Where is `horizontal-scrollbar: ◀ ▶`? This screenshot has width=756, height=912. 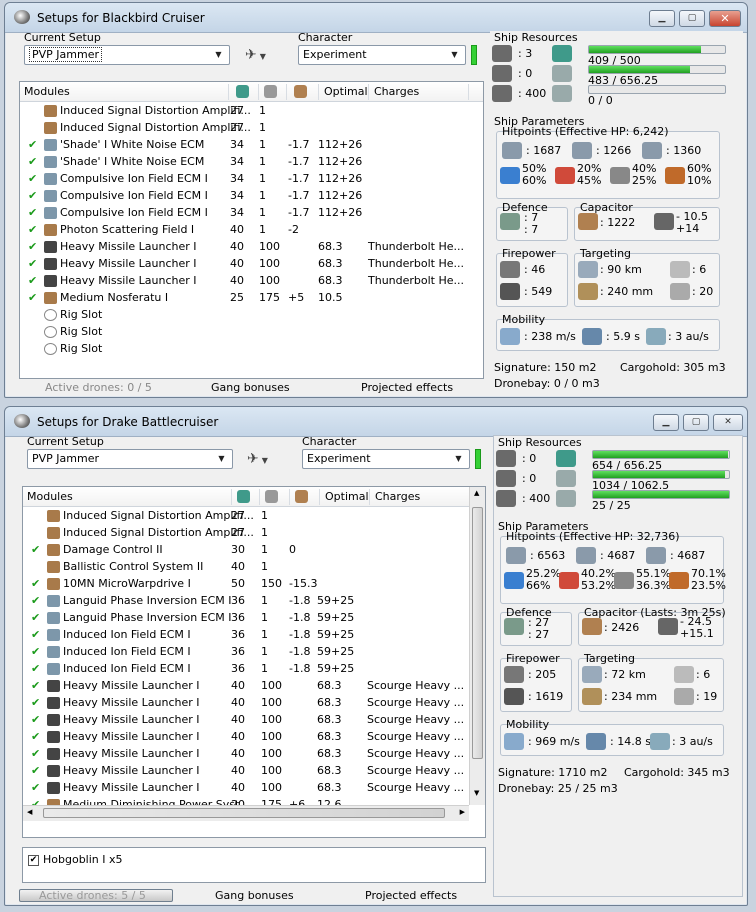 horizontal-scrollbar: ◀ ▶ is located at coordinates (246, 813).